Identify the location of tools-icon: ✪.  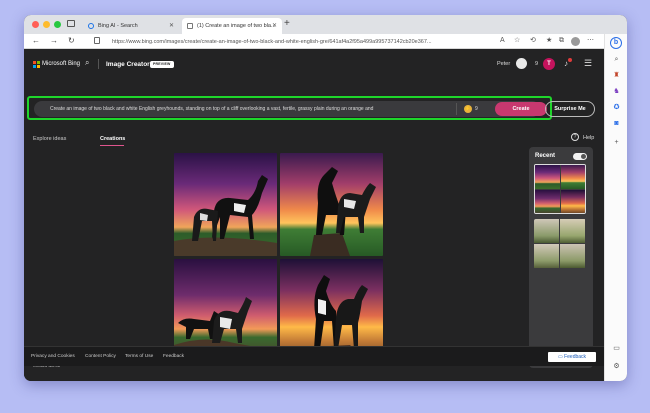
(616, 107).